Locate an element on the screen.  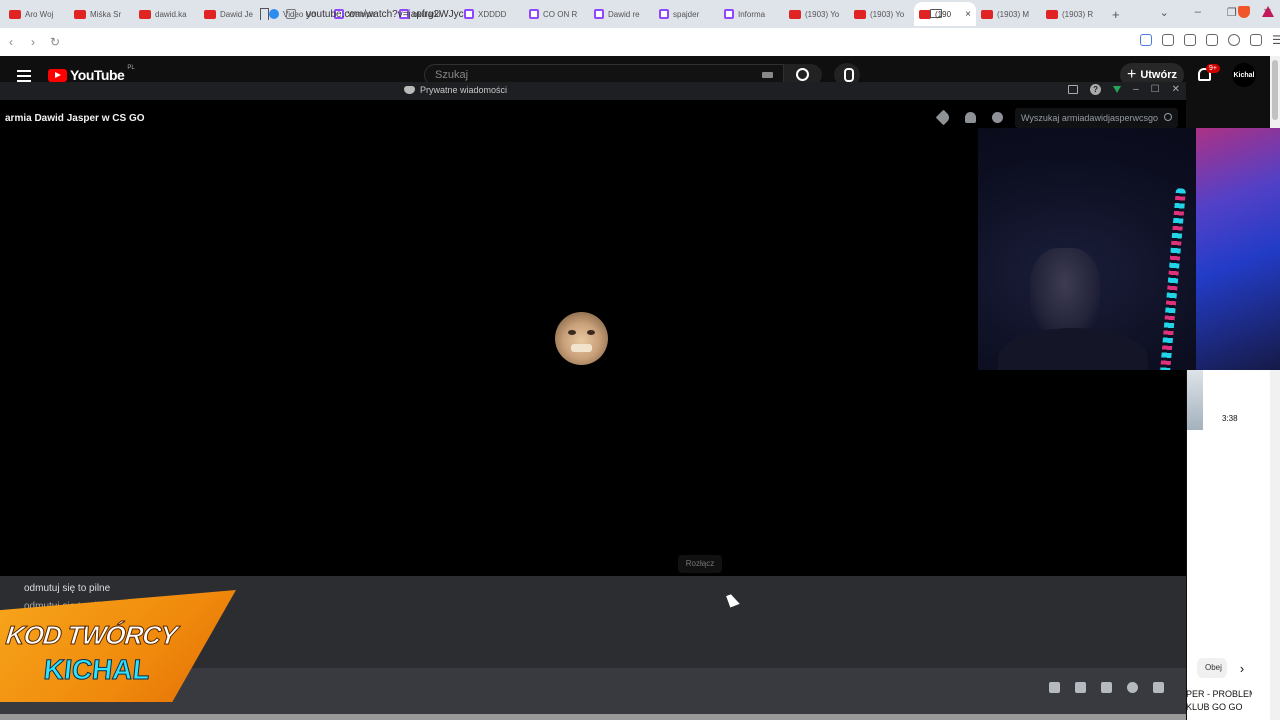
call-participant-avatar is located at coordinates (581, 338).